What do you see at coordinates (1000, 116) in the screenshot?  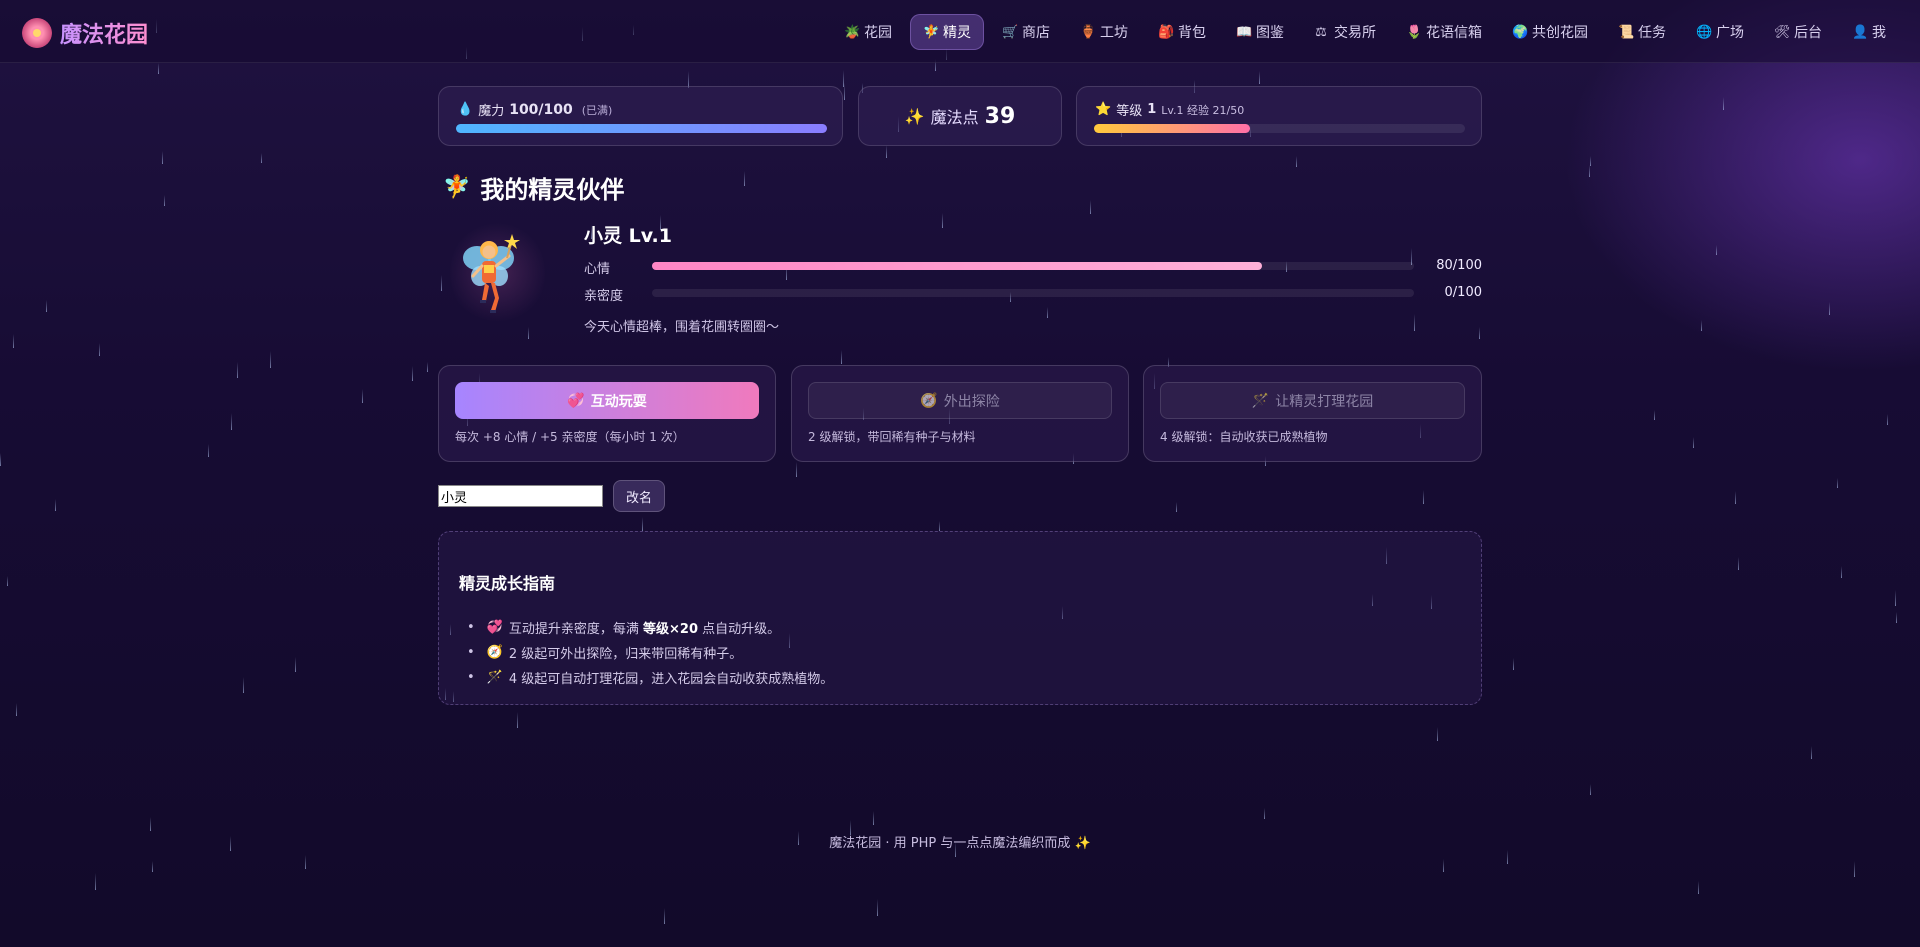 I see `magic-points-value: 39` at bounding box center [1000, 116].